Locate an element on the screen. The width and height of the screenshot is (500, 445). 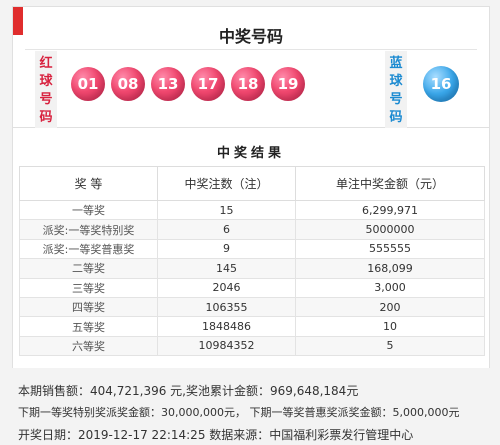
prize-level: 二等奖 is located at coordinates (88, 268).